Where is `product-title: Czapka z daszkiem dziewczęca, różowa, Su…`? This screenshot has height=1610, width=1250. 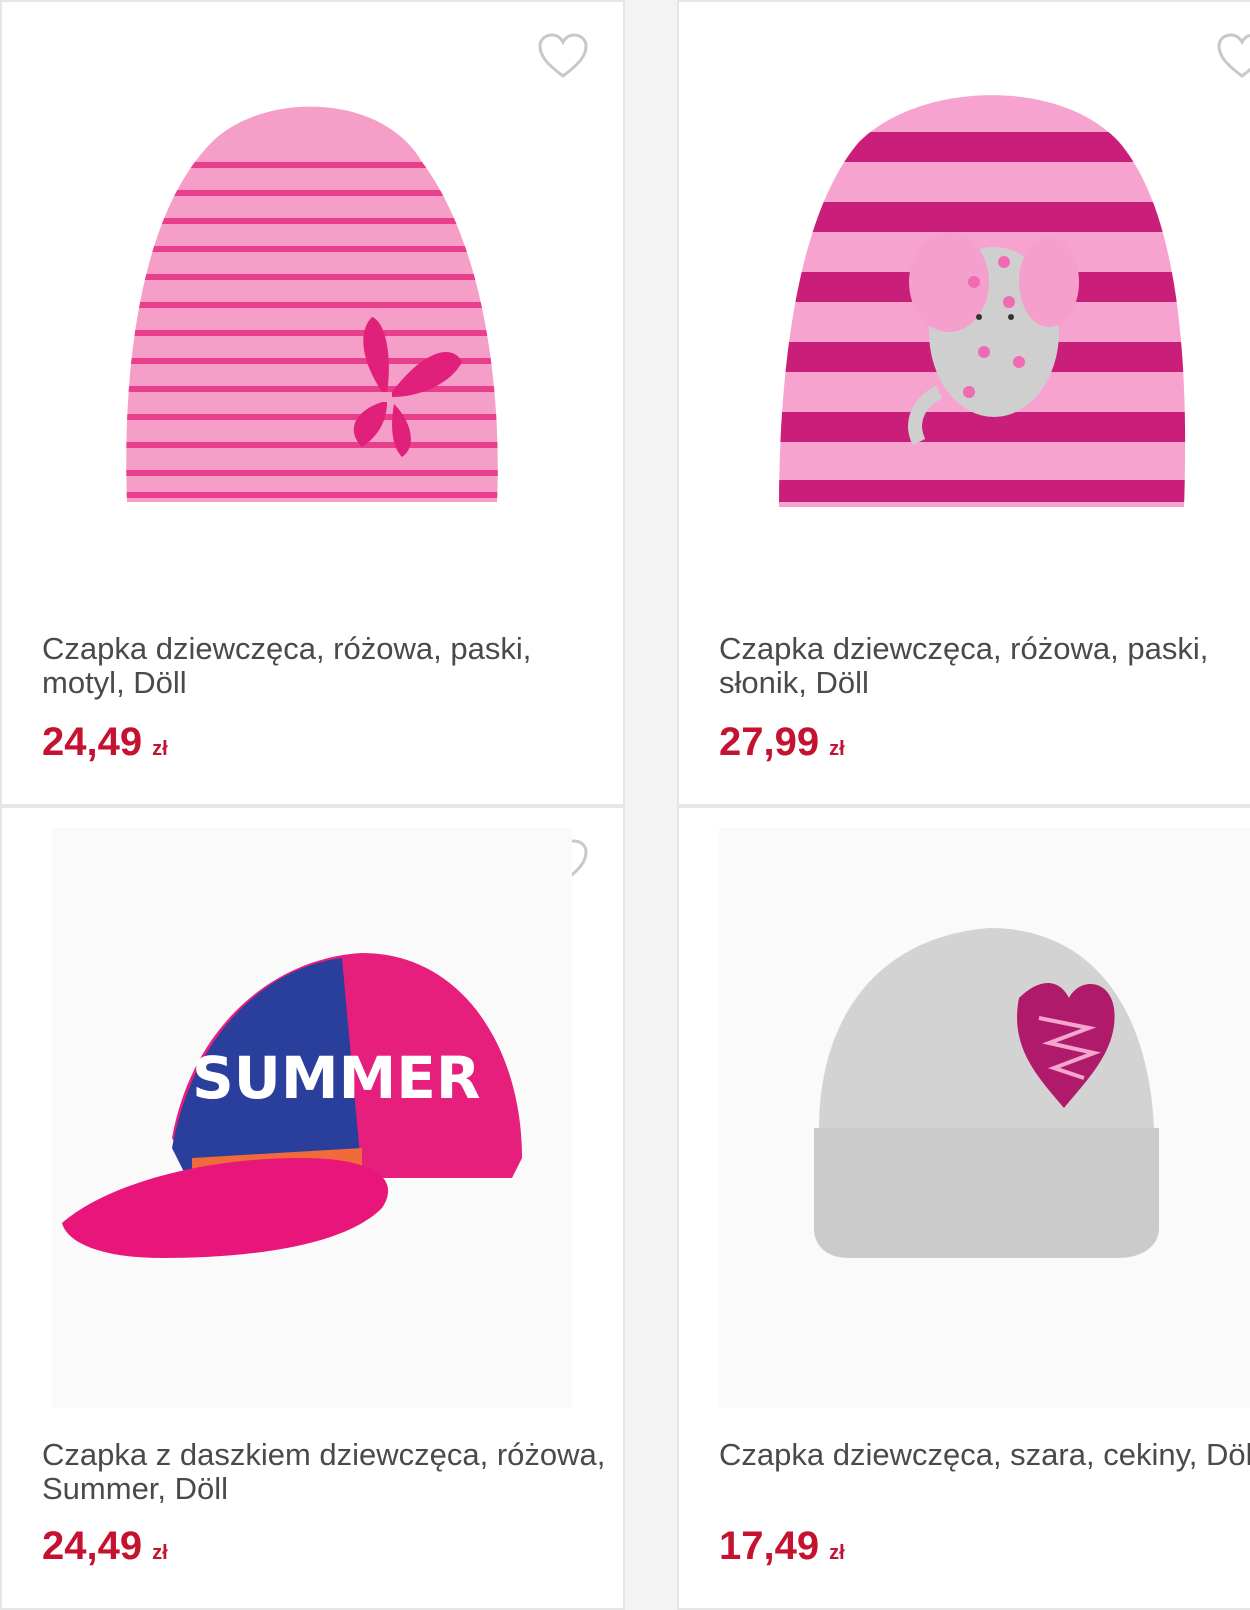 product-title: Czapka z daszkiem dziewczęca, różowa, Su… is located at coordinates (327, 1472).